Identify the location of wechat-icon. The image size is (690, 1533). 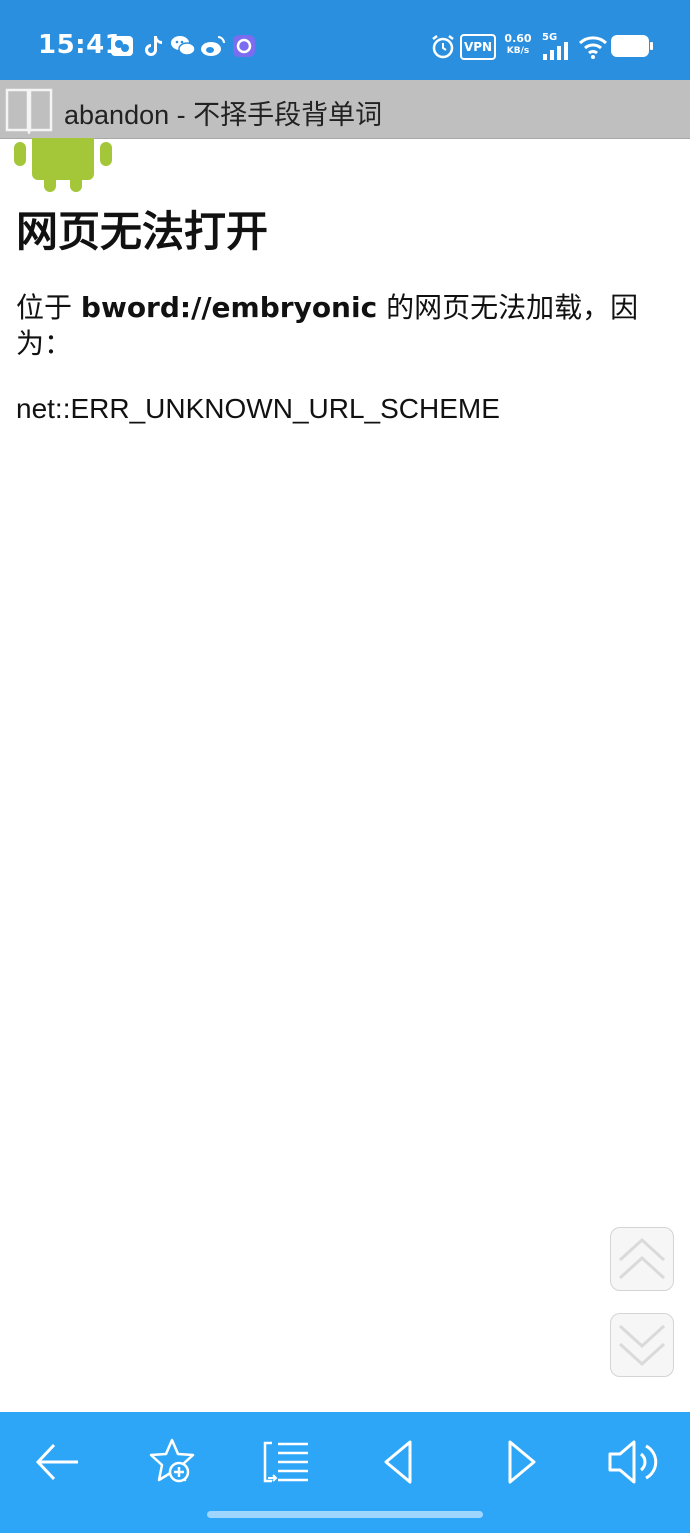
(183, 46).